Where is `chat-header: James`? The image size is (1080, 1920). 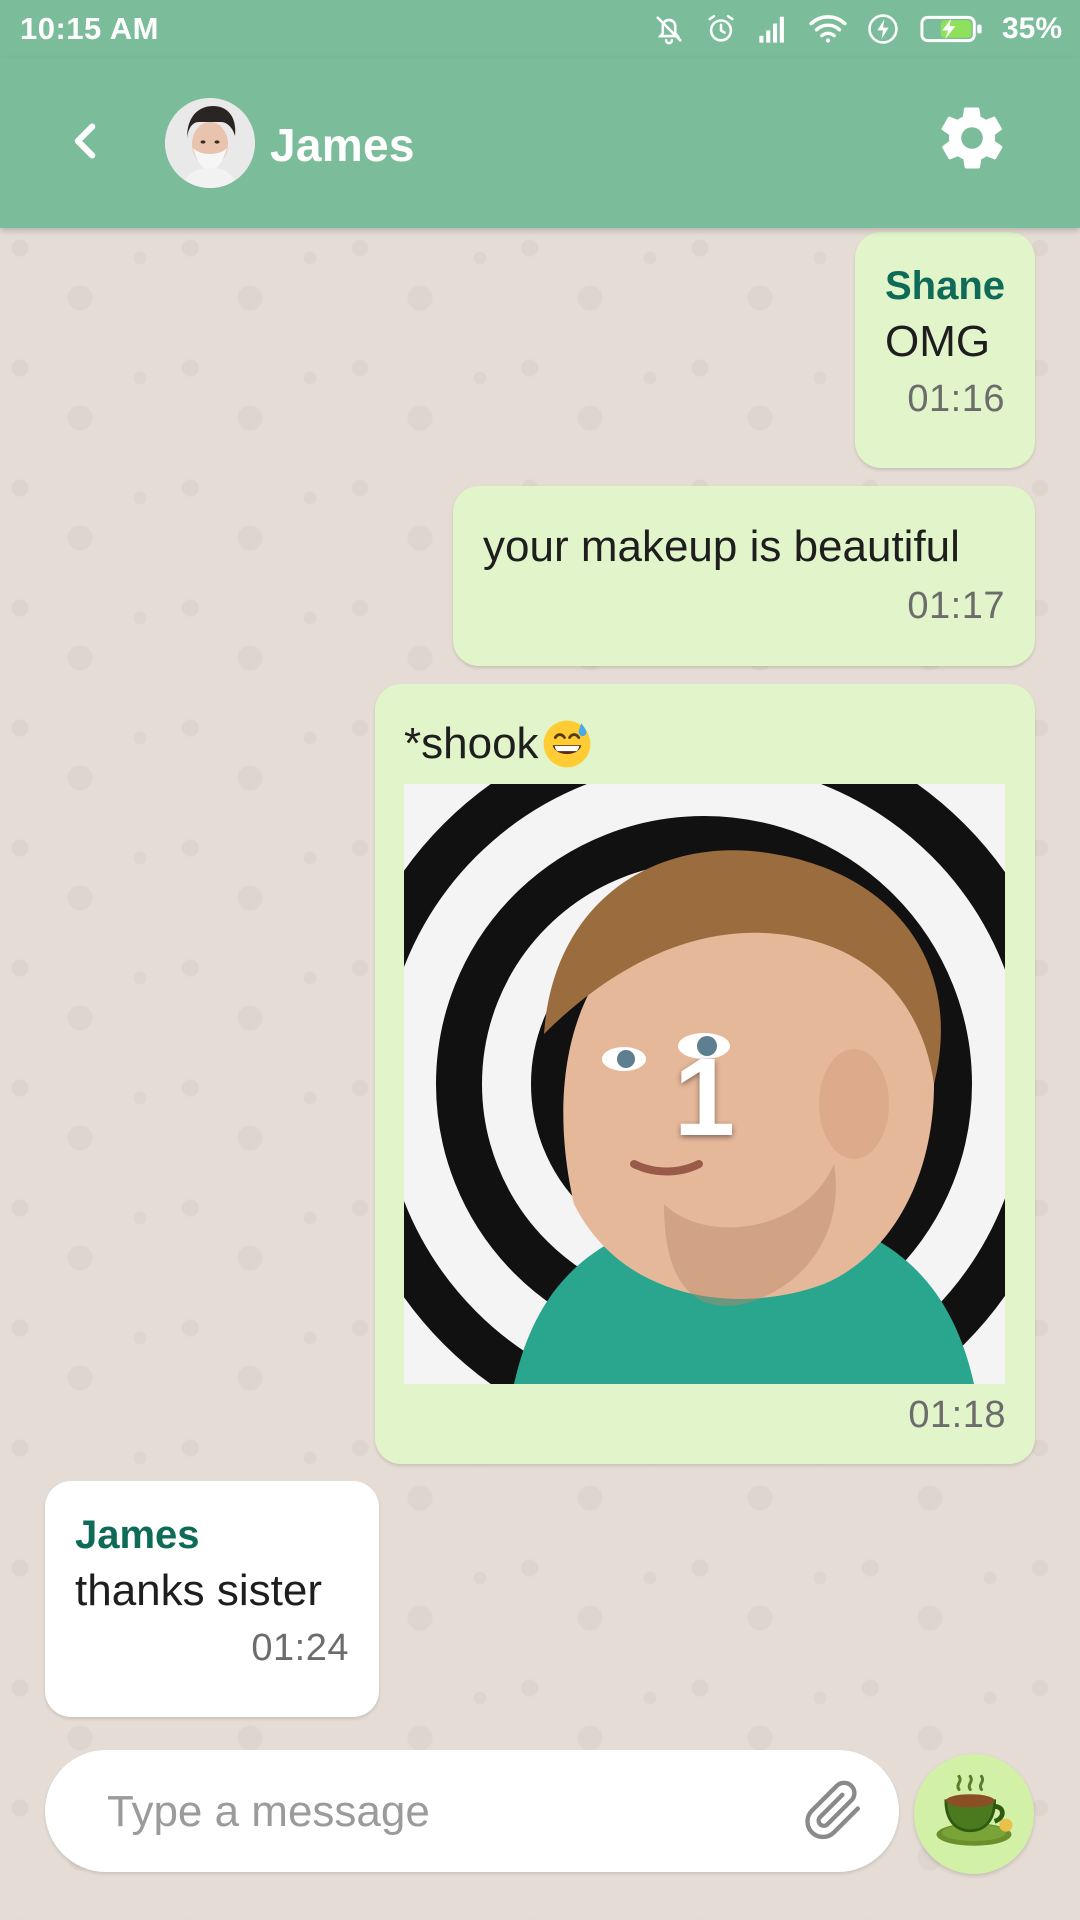 chat-header: James is located at coordinates (540, 143).